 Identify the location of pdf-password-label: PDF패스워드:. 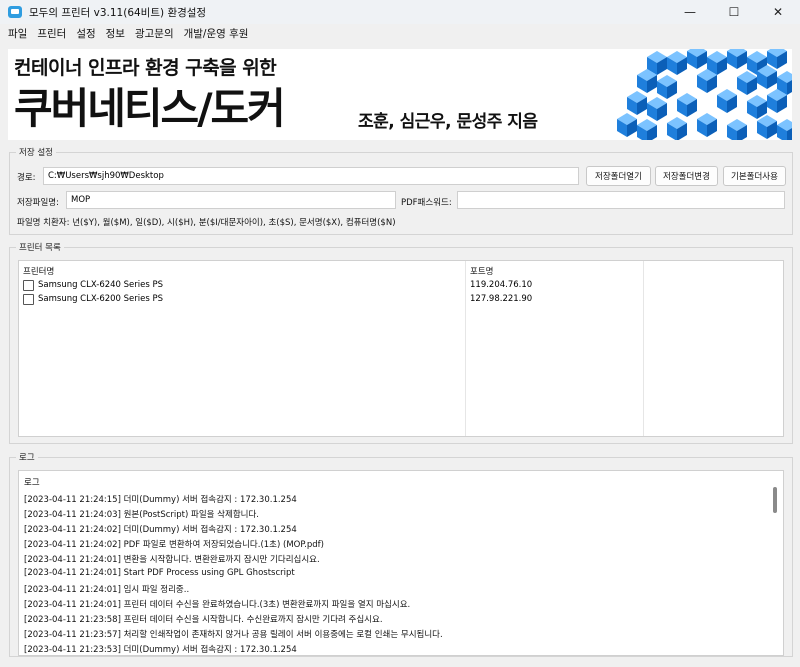
(426, 203).